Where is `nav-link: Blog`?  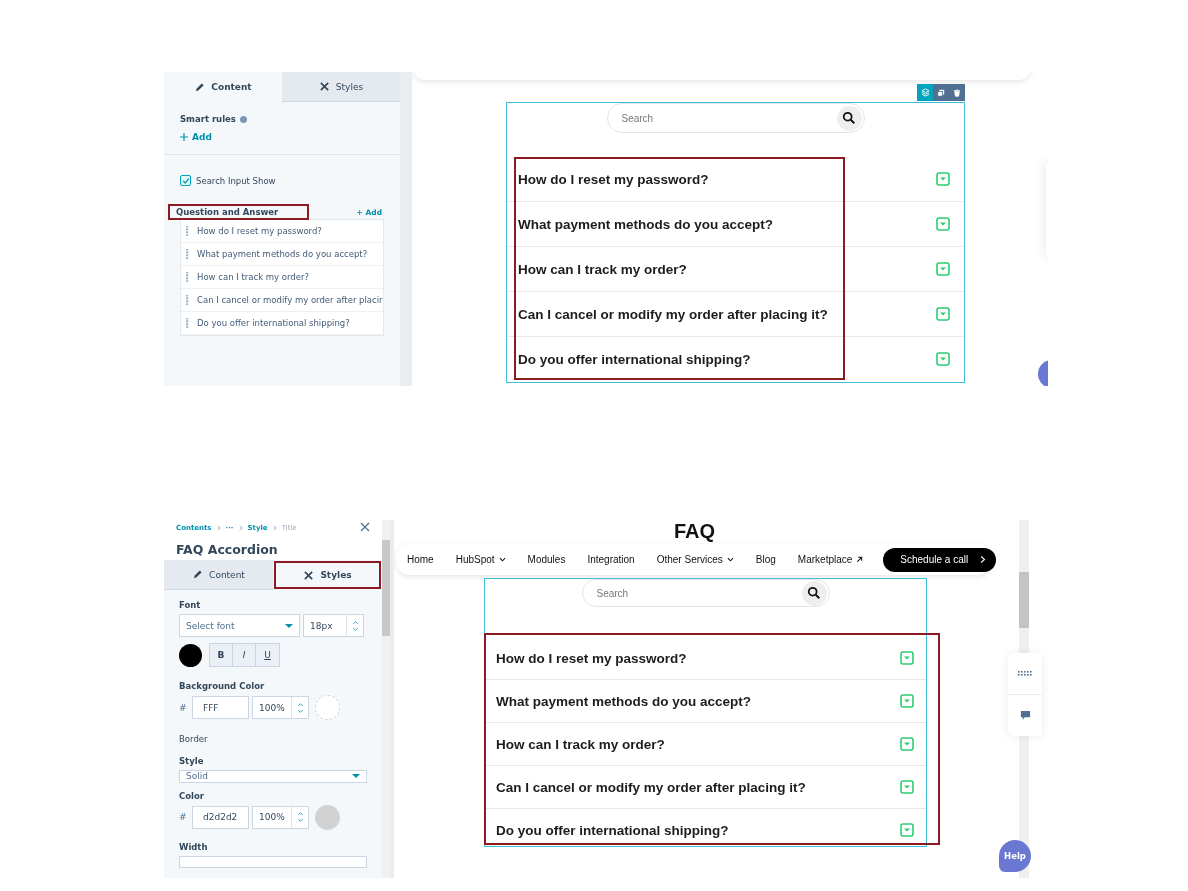
nav-link: Blog is located at coordinates (765, 559).